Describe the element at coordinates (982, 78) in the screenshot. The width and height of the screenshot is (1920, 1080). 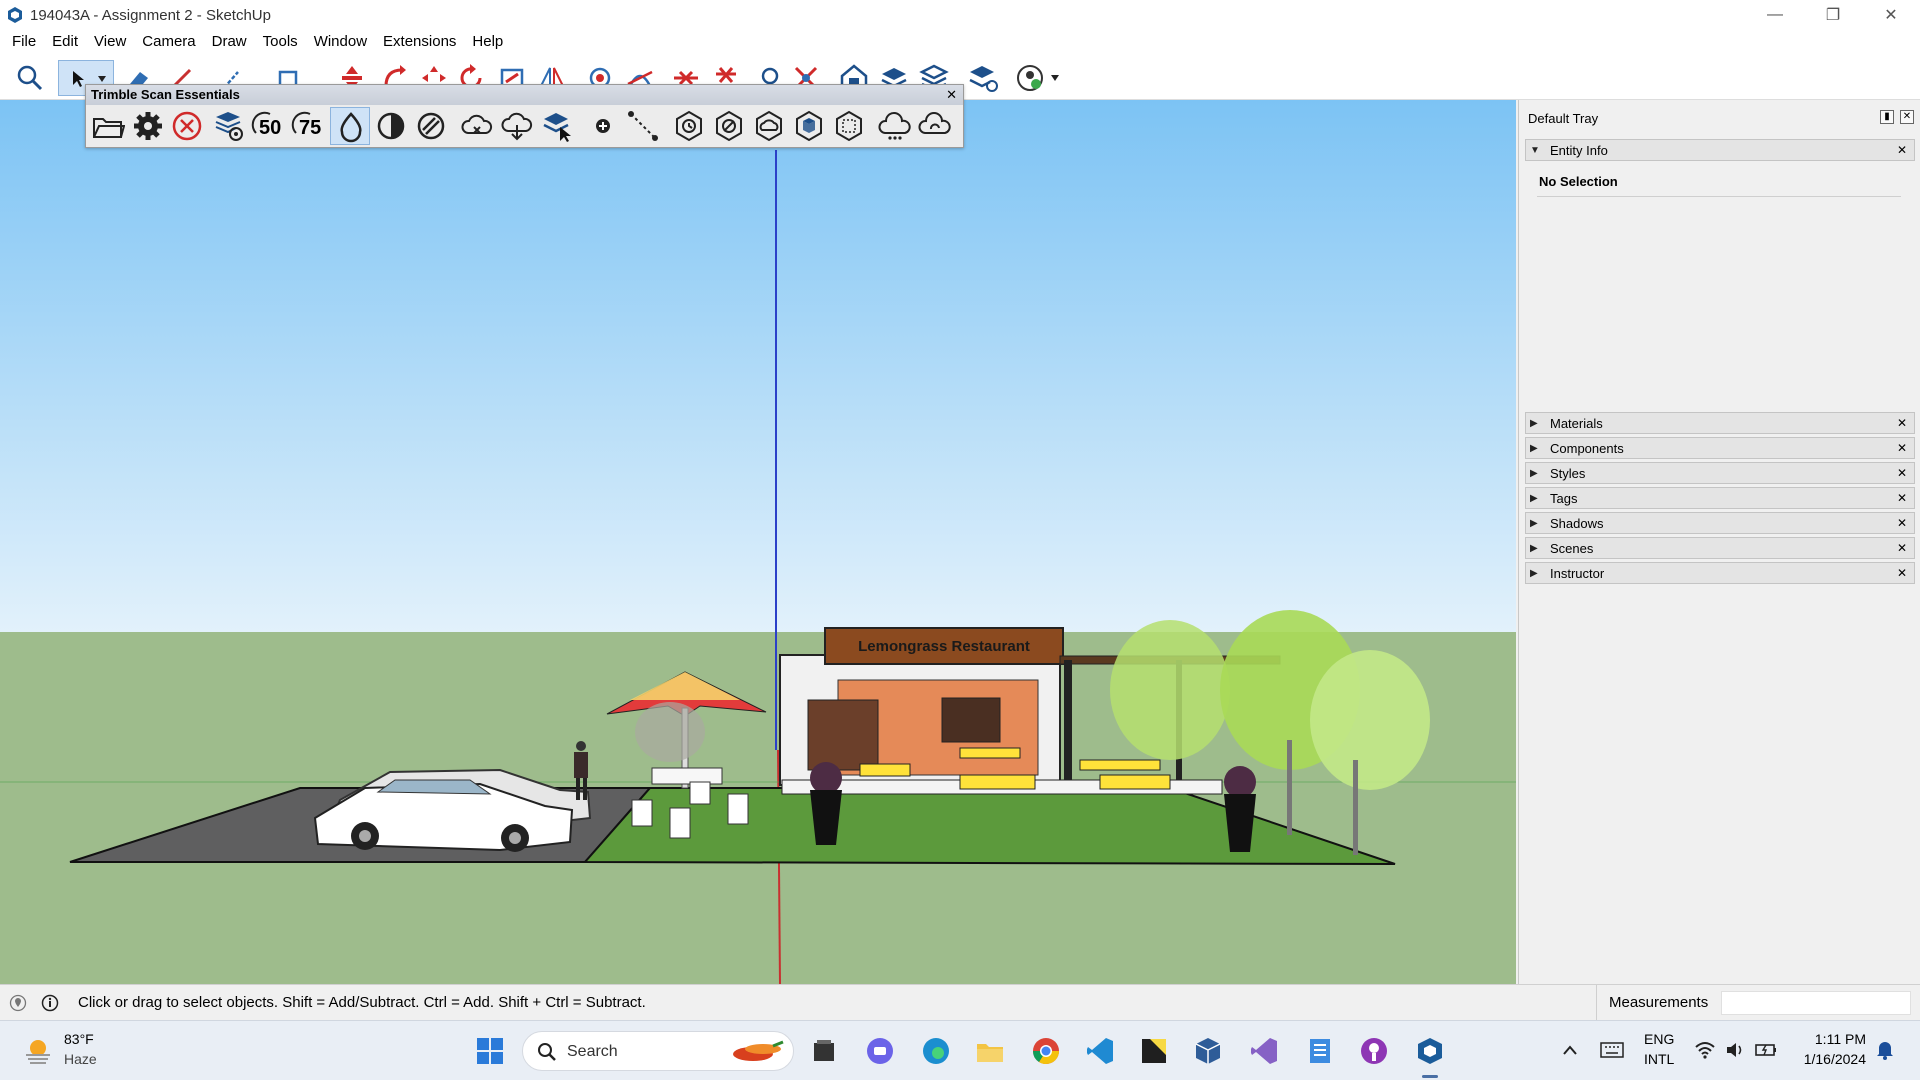
I see `layers-settings-icon` at that location.